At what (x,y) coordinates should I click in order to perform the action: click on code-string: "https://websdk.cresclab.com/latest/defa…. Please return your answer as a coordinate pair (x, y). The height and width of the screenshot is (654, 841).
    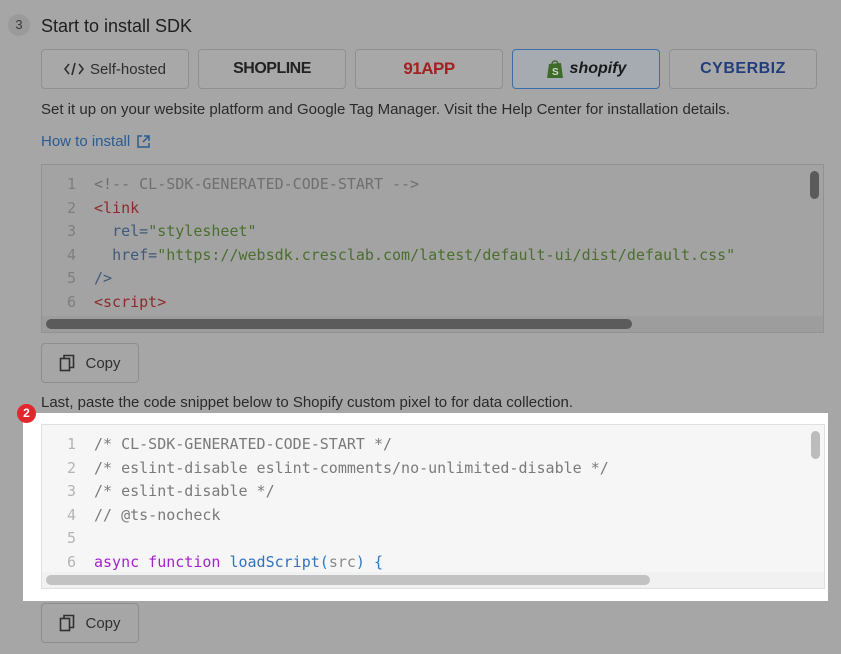
    Looking at the image, I should click on (446, 254).